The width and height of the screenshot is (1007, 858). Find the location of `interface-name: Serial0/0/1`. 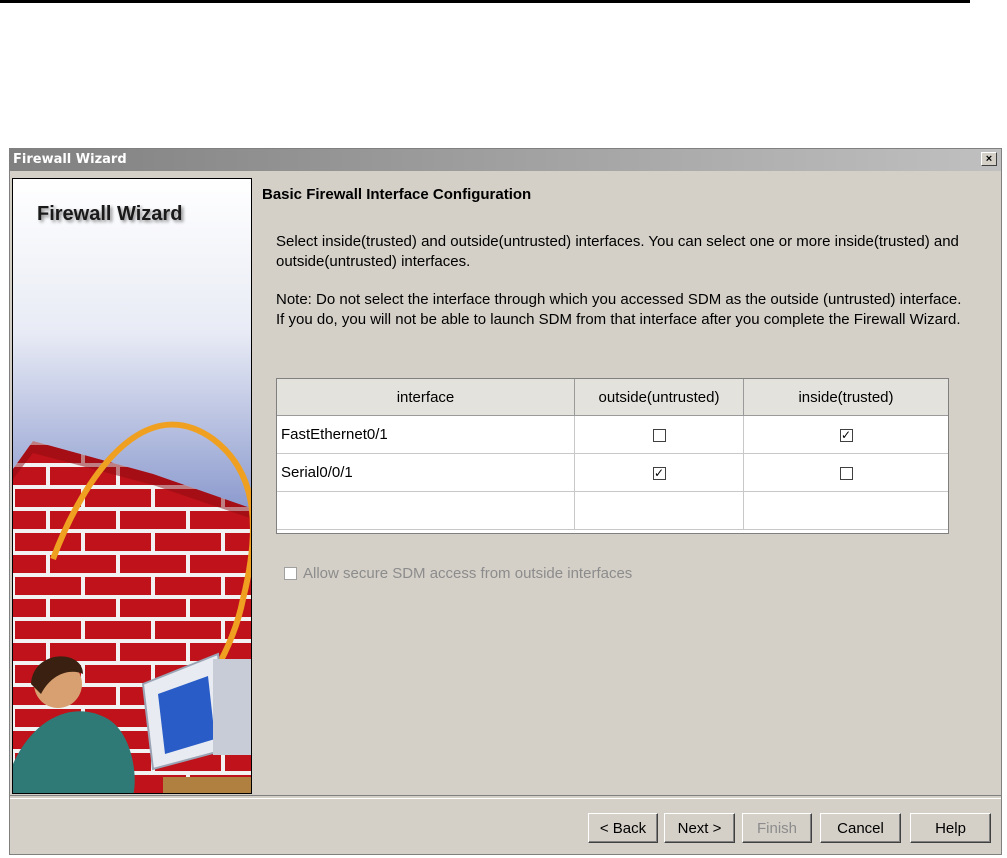

interface-name: Serial0/0/1 is located at coordinates (426, 472).